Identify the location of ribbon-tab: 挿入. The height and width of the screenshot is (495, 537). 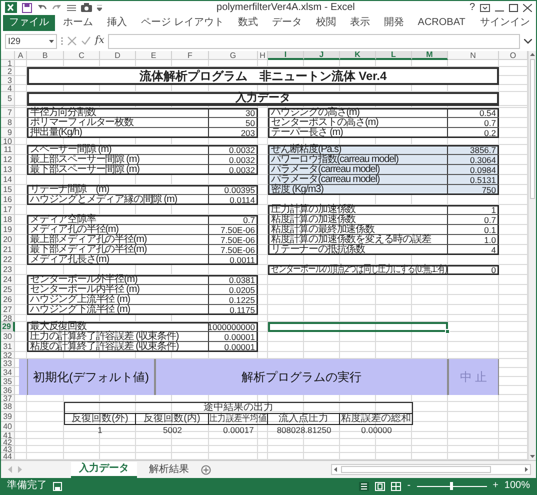
(117, 22).